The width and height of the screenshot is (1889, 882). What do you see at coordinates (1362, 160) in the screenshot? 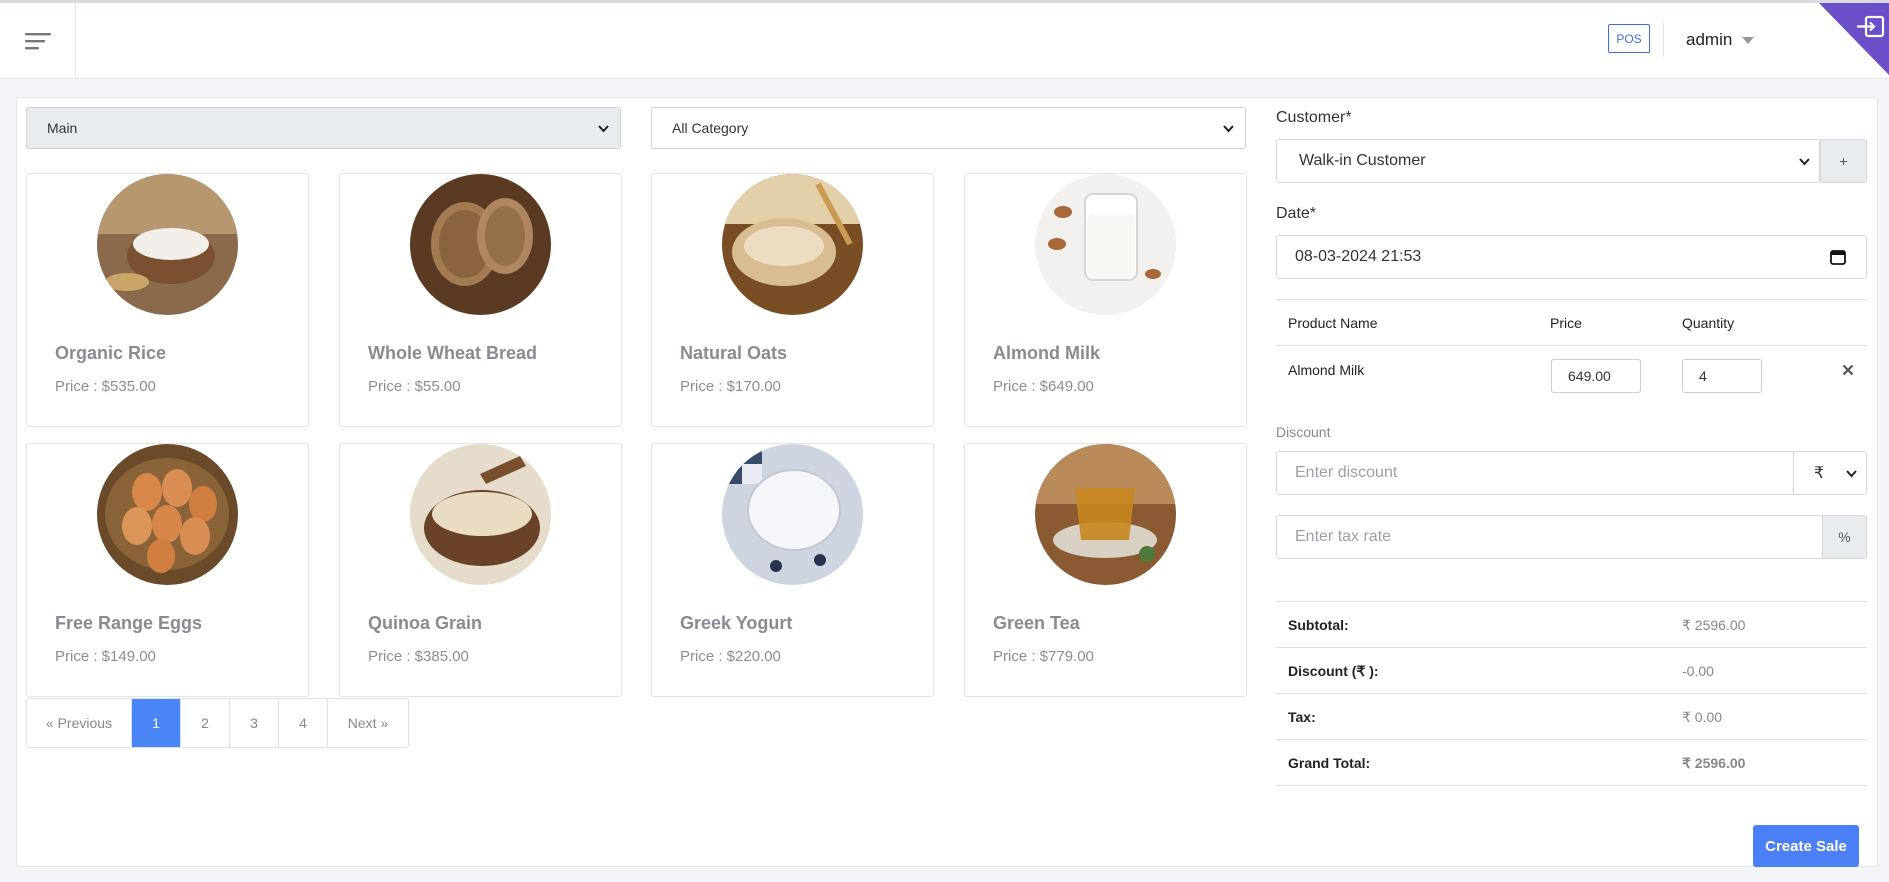
I see `customer-value: Walk-in Customer` at bounding box center [1362, 160].